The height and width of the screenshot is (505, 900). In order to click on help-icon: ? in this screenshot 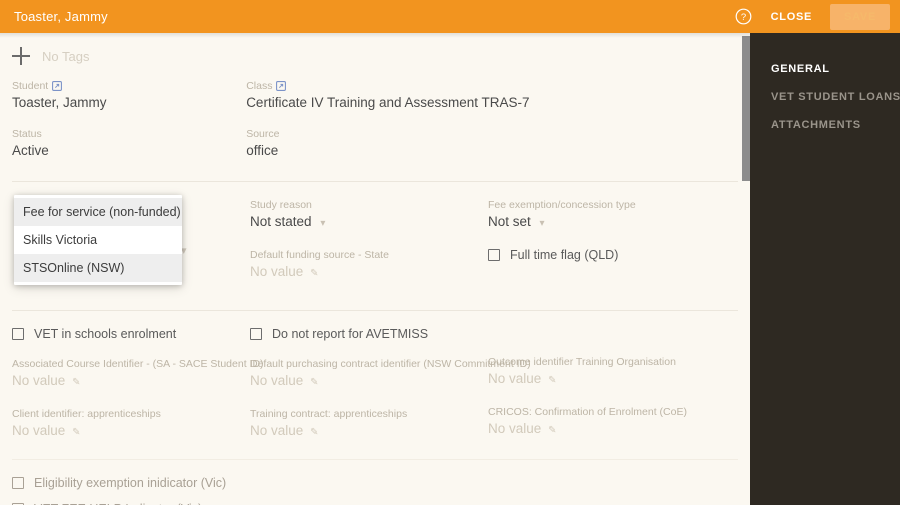, I will do `click(744, 17)`.